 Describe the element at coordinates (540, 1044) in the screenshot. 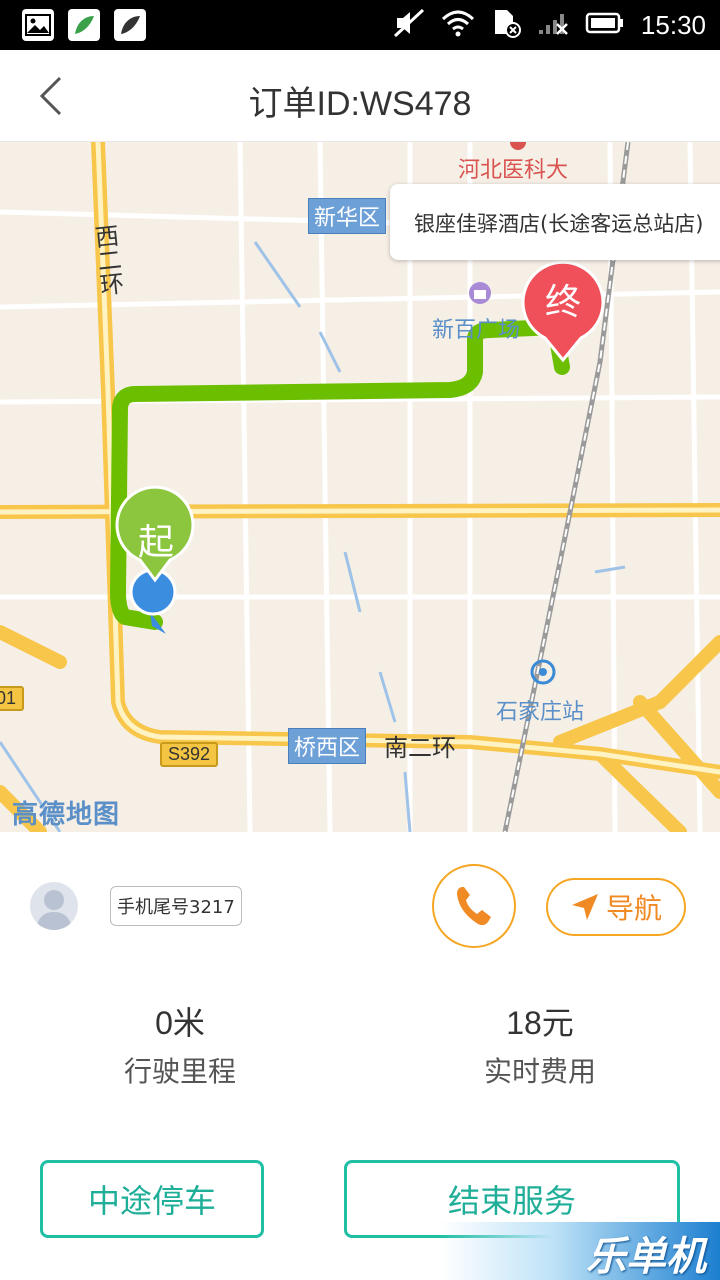

I see `fare-stat: 18元 实时费用` at that location.